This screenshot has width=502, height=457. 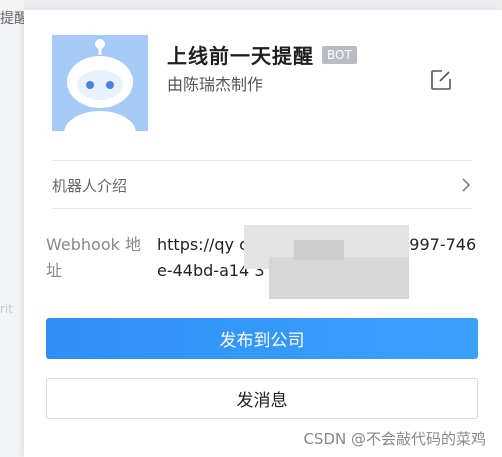 I want to click on bot-title-row: 上线前一天提醒 BOT, so click(x=262, y=54).